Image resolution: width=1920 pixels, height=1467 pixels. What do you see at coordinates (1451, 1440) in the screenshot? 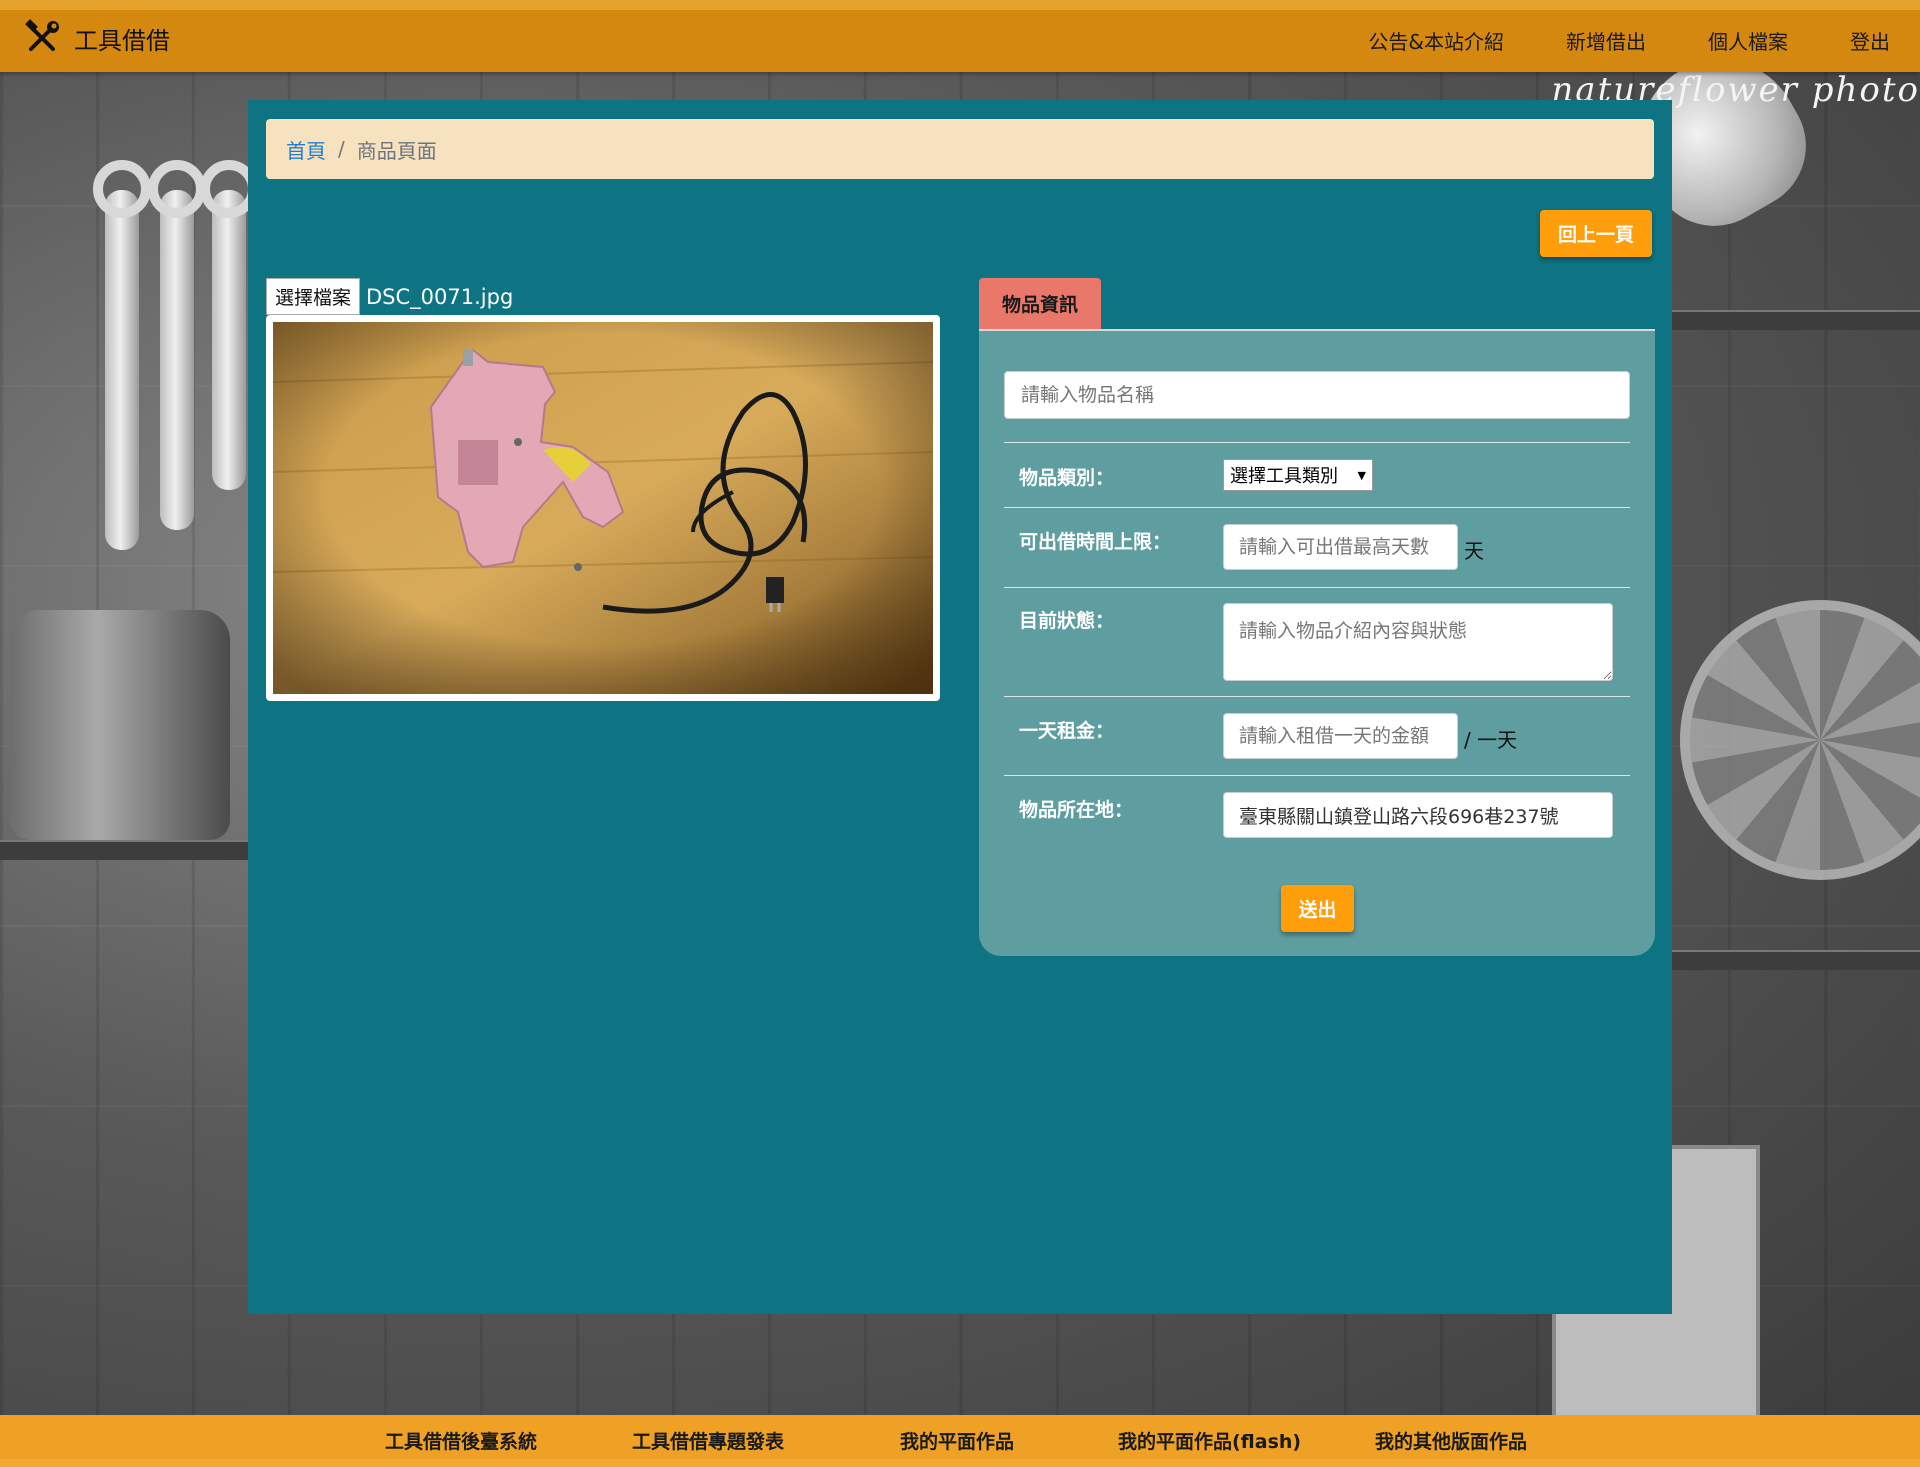
I see `footer-link-other-works: 我的其他版面作品` at bounding box center [1451, 1440].